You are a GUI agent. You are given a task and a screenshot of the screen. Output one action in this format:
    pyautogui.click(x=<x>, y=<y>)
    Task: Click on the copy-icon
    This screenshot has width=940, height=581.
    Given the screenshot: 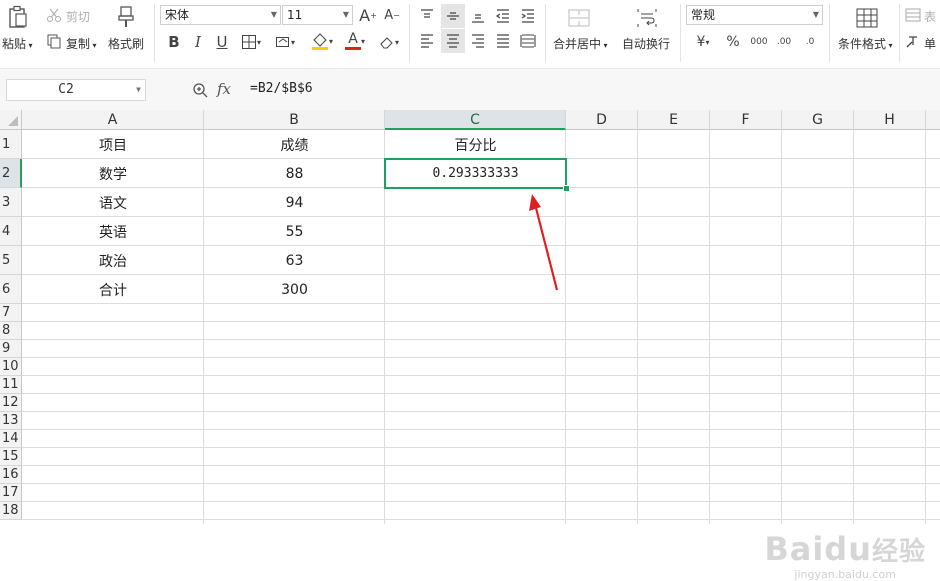 What is the action you would take?
    pyautogui.click(x=54, y=41)
    